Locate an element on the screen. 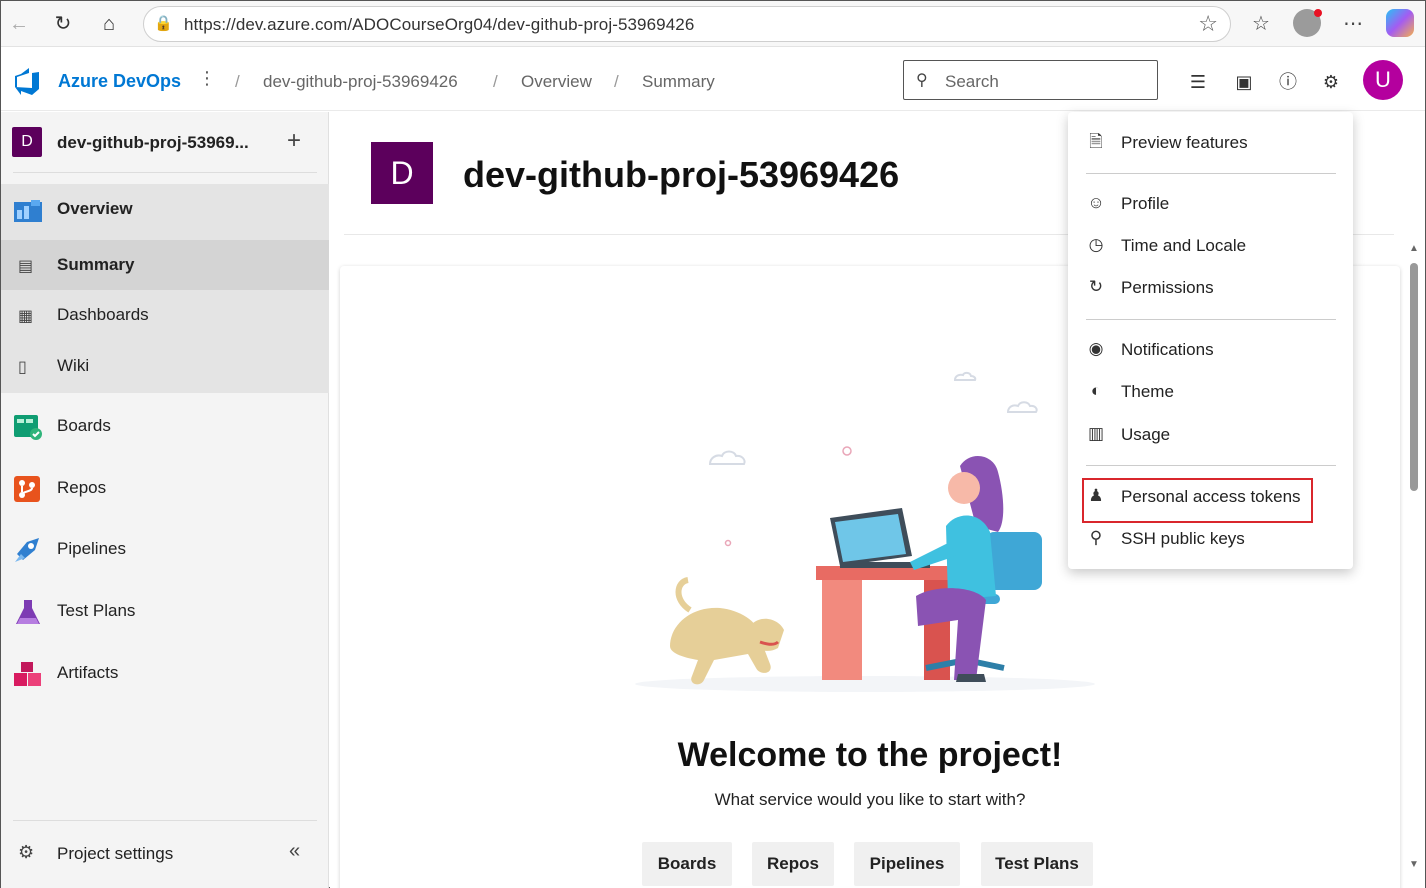 This screenshot has width=1426, height=888. sidebar-item-artifacts: Artifacts is located at coordinates (165, 673).